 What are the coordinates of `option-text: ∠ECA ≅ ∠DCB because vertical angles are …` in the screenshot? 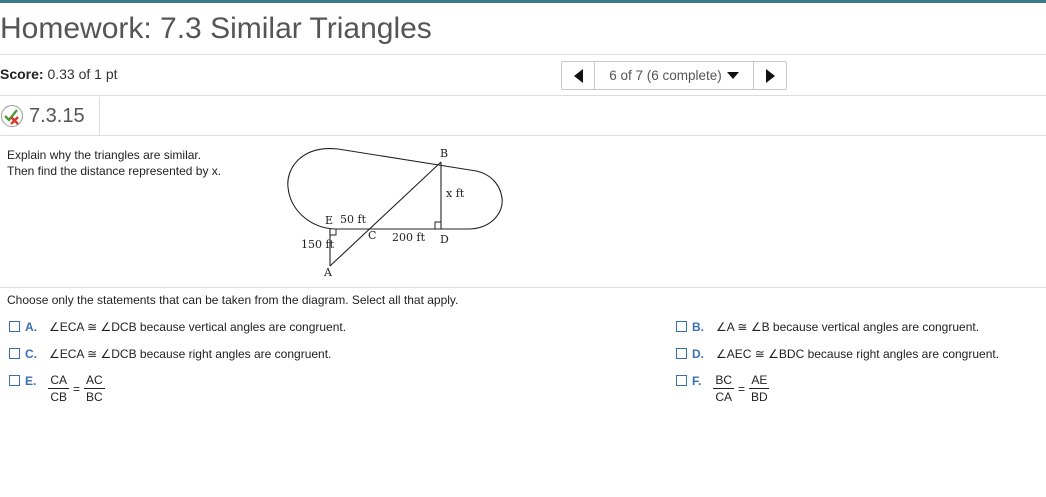 It's located at (198, 327).